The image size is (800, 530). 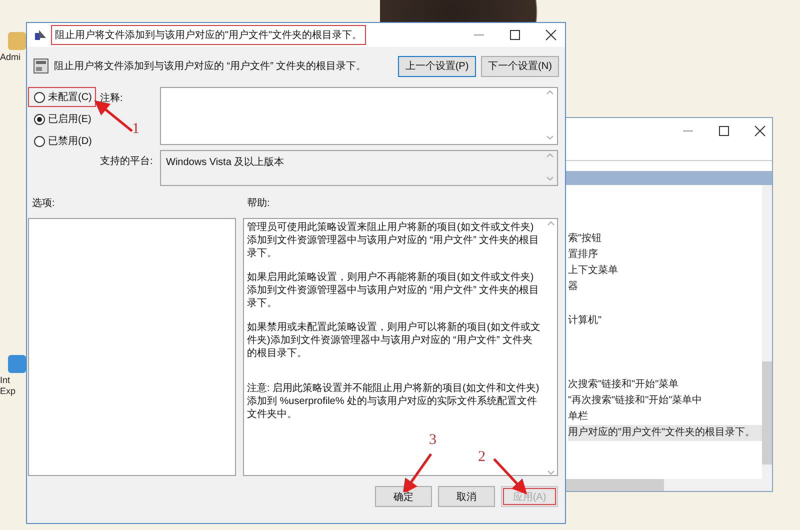 What do you see at coordinates (40, 35) in the screenshot?
I see `policy-icon` at bounding box center [40, 35].